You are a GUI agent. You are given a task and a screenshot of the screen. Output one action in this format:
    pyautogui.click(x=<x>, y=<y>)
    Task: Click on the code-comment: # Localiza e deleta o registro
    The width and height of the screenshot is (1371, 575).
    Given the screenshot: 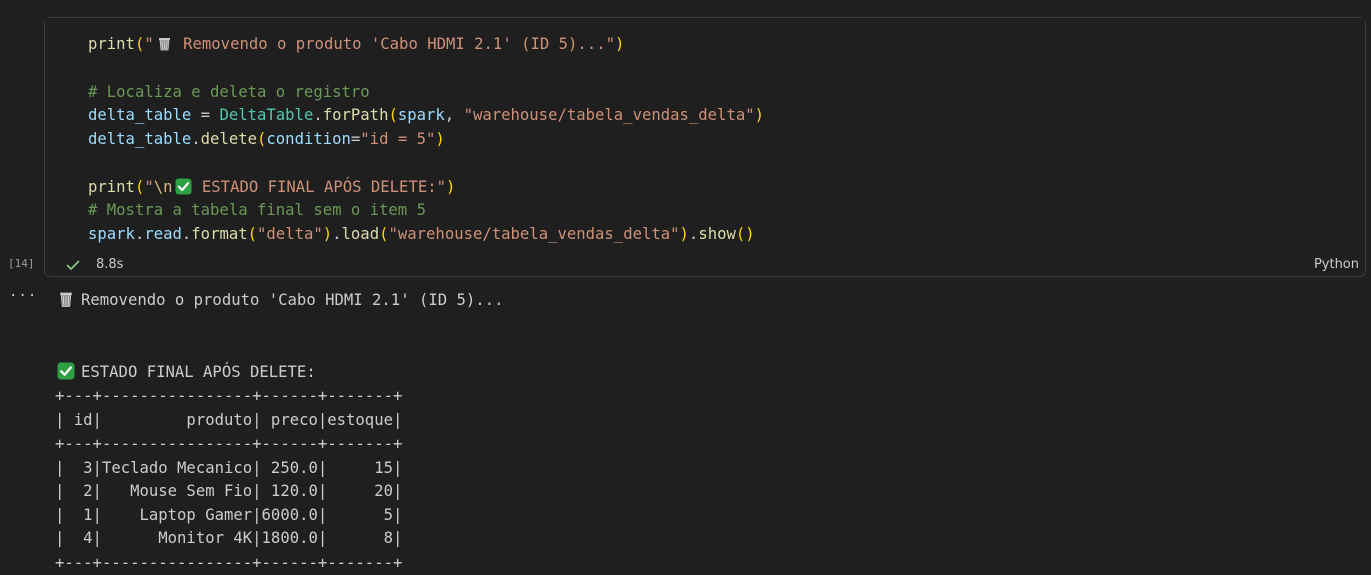 What is the action you would take?
    pyautogui.click(x=229, y=92)
    